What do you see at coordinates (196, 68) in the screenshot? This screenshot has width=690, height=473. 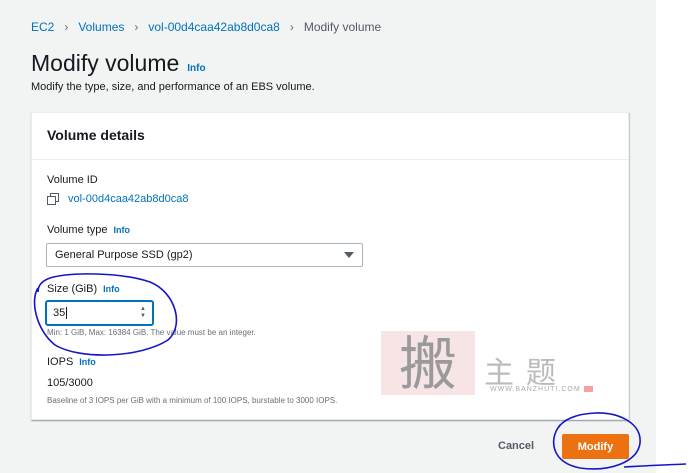 I see `info-link: Info` at bounding box center [196, 68].